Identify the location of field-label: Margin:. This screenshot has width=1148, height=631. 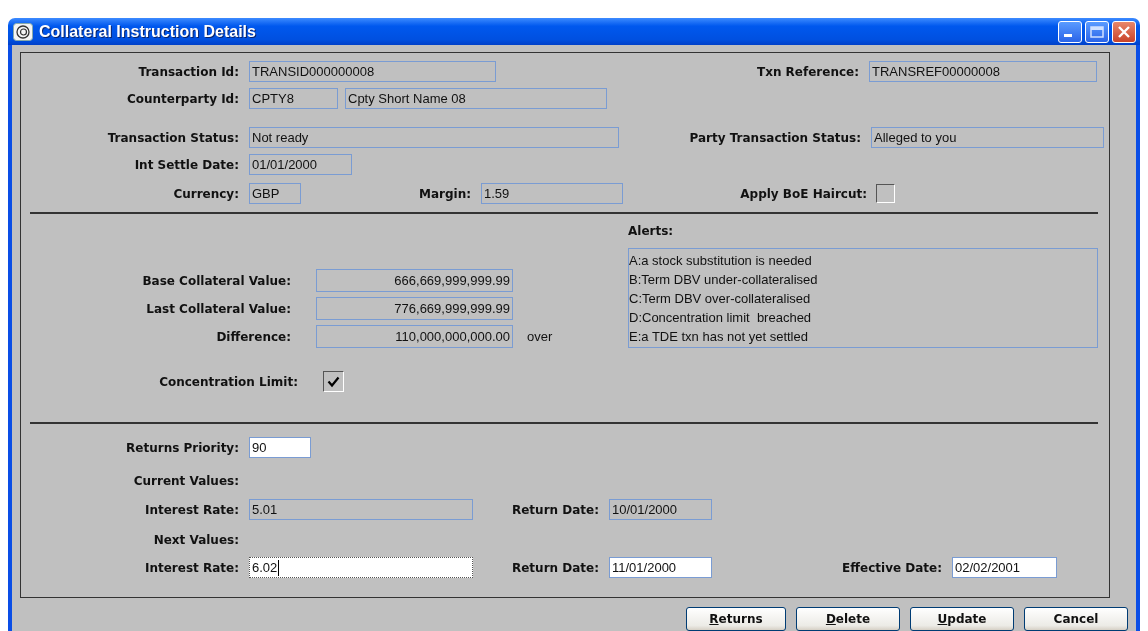
(444, 193).